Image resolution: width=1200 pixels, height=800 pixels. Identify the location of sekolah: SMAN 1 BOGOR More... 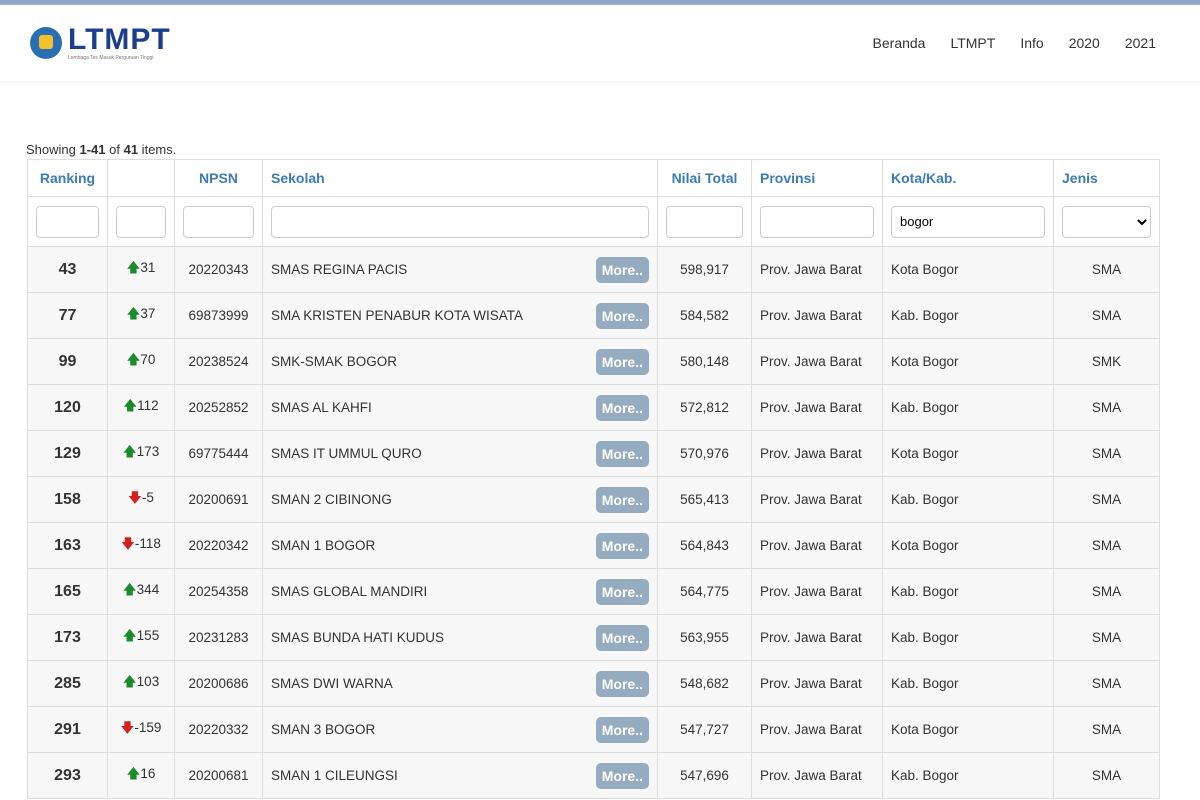
(460, 545).